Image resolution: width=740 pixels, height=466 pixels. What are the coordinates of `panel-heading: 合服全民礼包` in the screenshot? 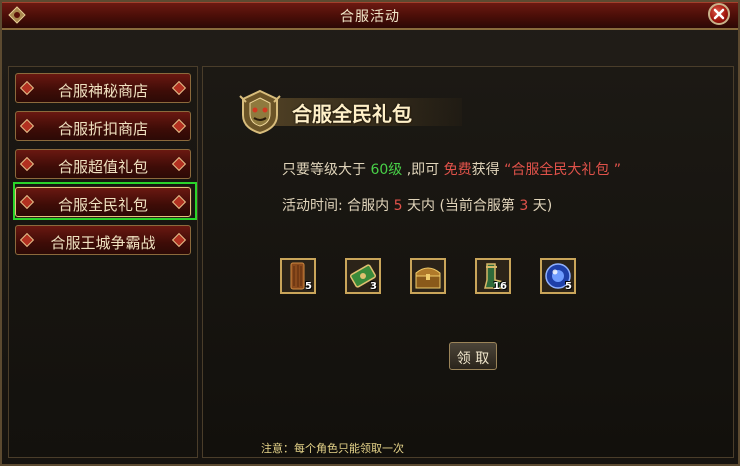 It's located at (352, 114).